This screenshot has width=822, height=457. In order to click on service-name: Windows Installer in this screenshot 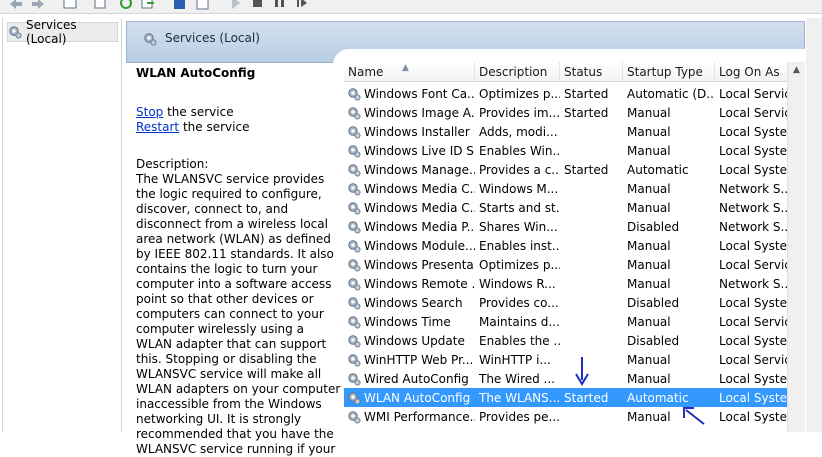, I will do `click(417, 131)`.